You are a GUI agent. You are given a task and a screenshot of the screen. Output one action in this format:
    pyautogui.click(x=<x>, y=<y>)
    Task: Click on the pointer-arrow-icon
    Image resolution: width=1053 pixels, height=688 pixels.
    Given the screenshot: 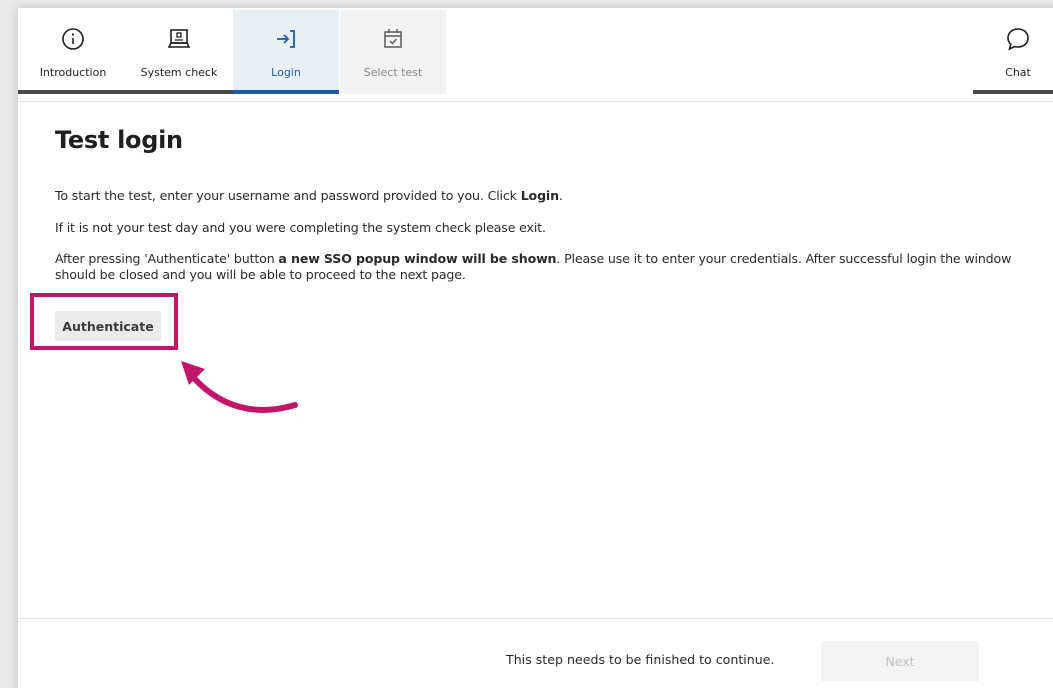 What is the action you would take?
    pyautogui.click(x=239, y=387)
    